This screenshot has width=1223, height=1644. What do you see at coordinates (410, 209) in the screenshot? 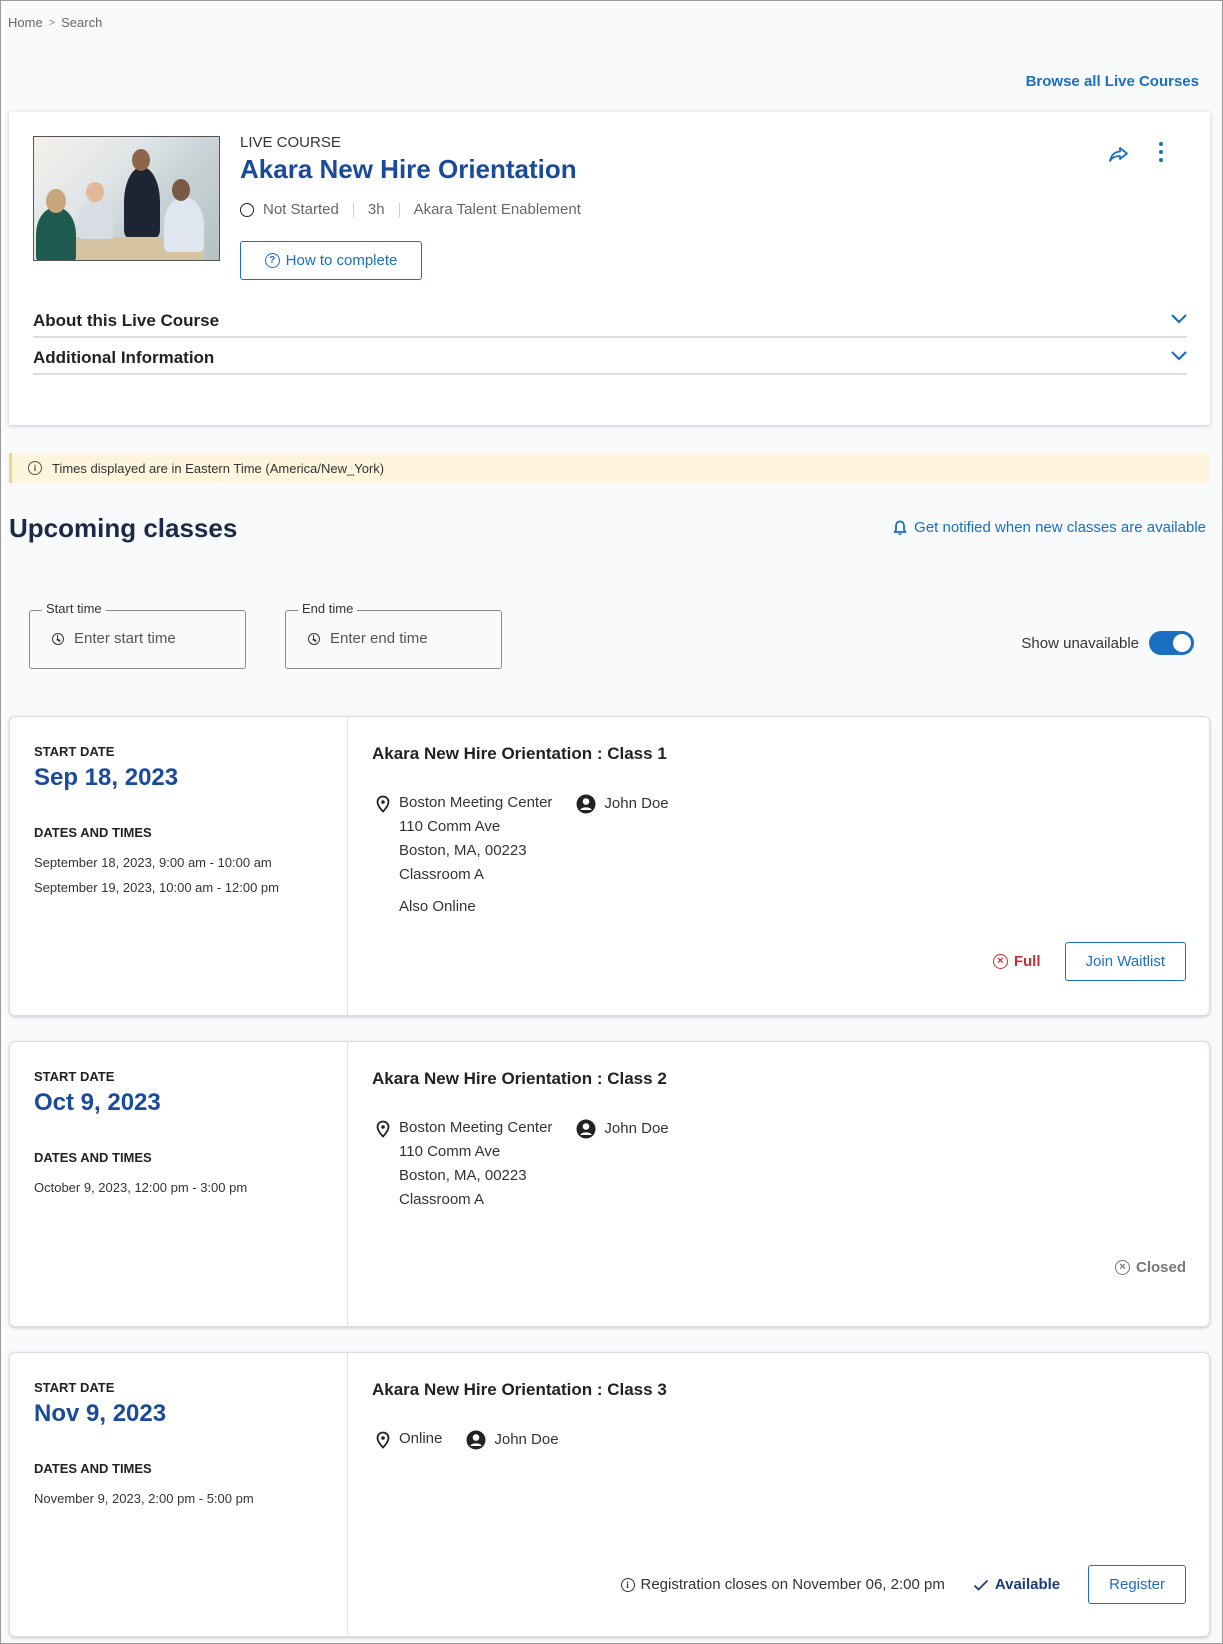
I see `course-meta: Not Started 3h Akara Talent Enablement` at bounding box center [410, 209].